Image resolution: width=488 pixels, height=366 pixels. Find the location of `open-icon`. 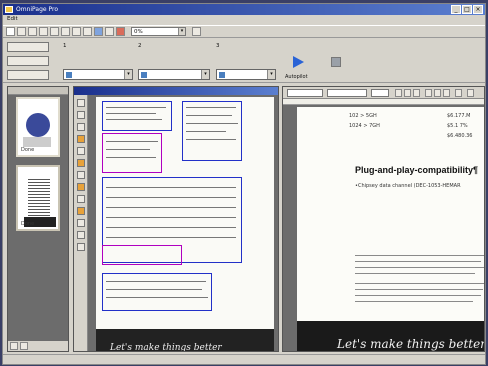

open-icon is located at coordinates (21, 31).